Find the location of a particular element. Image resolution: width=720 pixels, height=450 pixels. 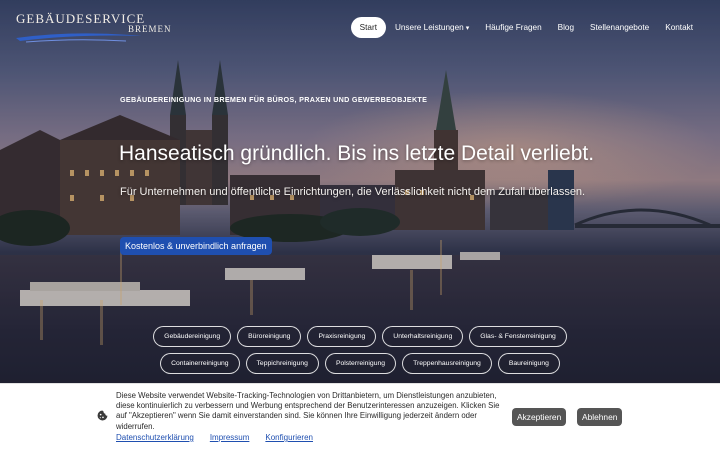

service-tag: Büroreinigung is located at coordinates (269, 336).